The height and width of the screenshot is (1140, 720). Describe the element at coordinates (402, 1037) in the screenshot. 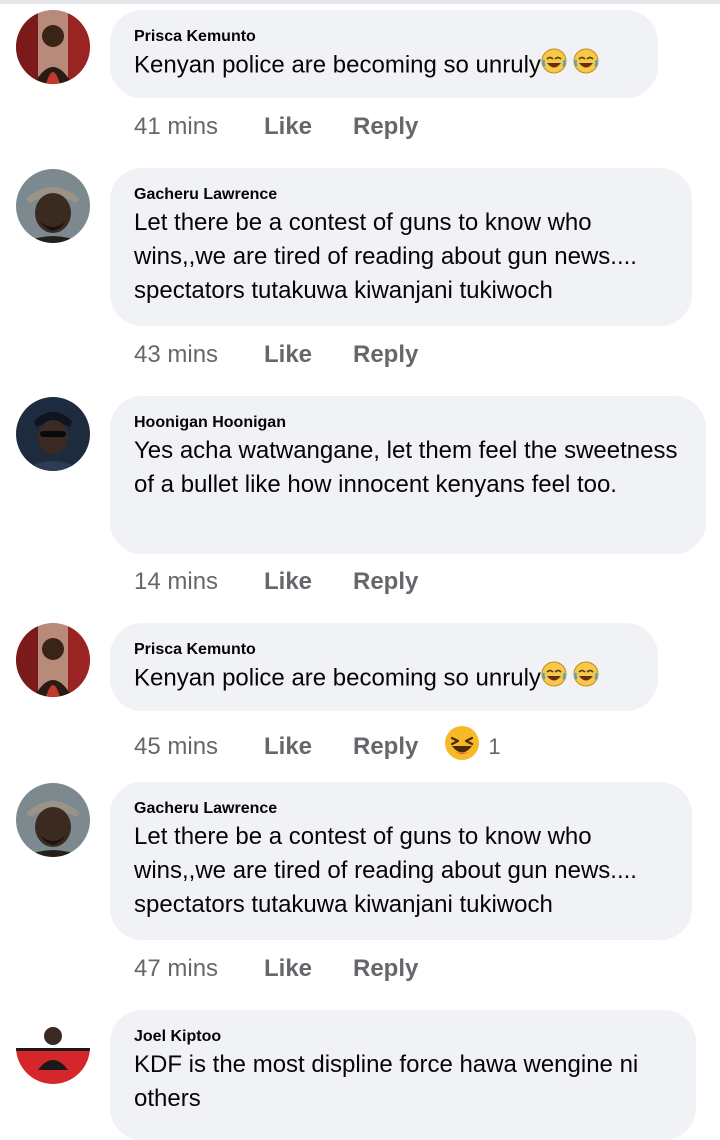

I see `comment-author: Joel Kiptoo` at that location.